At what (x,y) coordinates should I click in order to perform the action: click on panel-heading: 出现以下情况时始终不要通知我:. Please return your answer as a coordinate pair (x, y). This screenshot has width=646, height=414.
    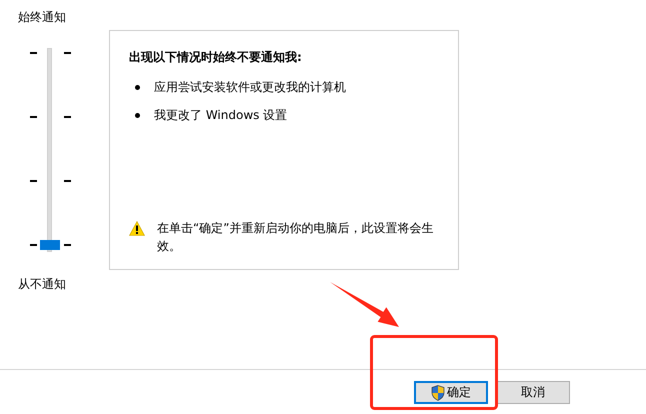
    Looking at the image, I should click on (215, 57).